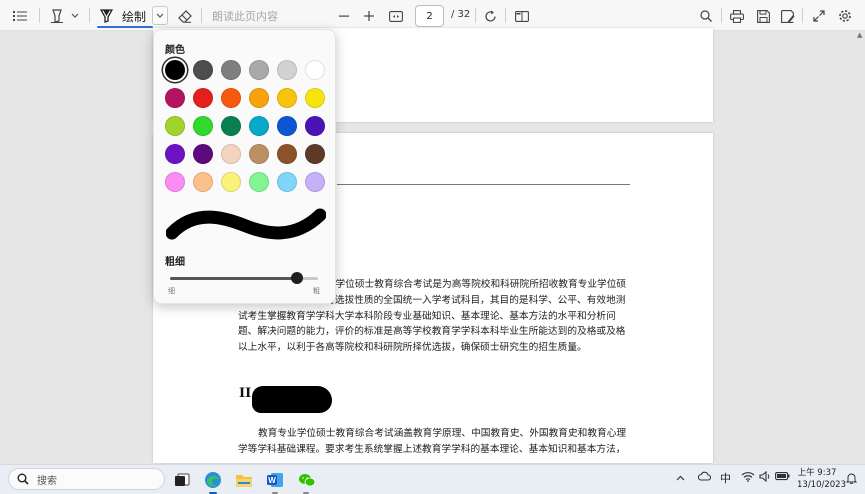 The height and width of the screenshot is (494, 865). I want to click on draw-button: 绘制, so click(124, 16).